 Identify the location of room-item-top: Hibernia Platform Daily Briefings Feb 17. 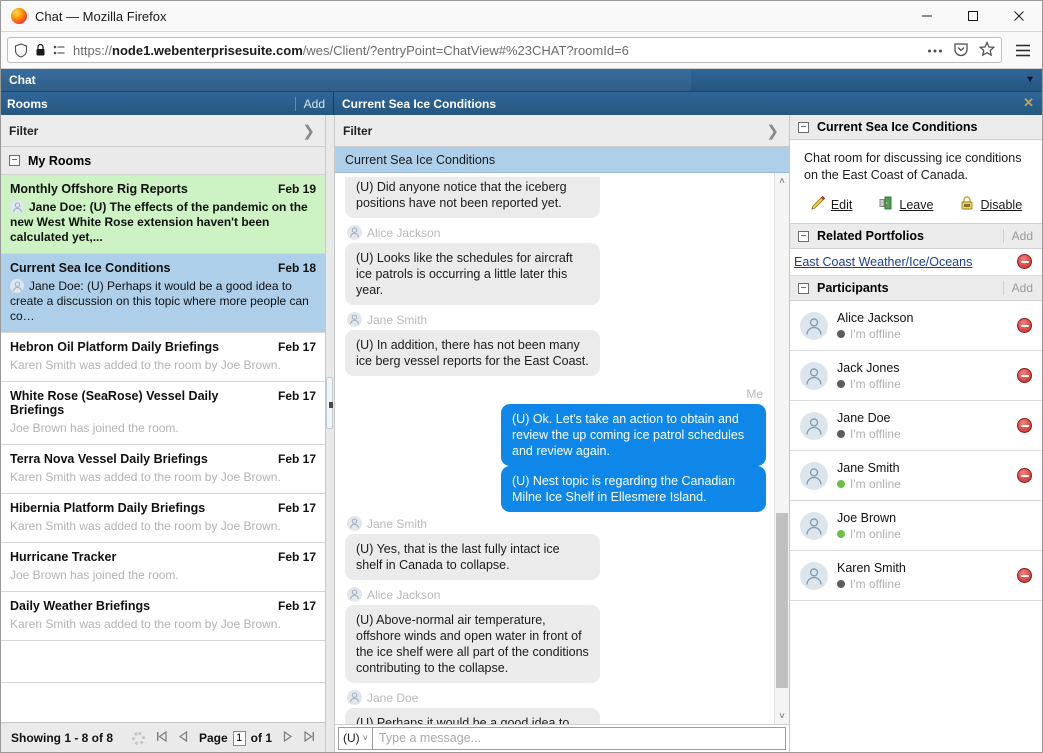
(163, 508).